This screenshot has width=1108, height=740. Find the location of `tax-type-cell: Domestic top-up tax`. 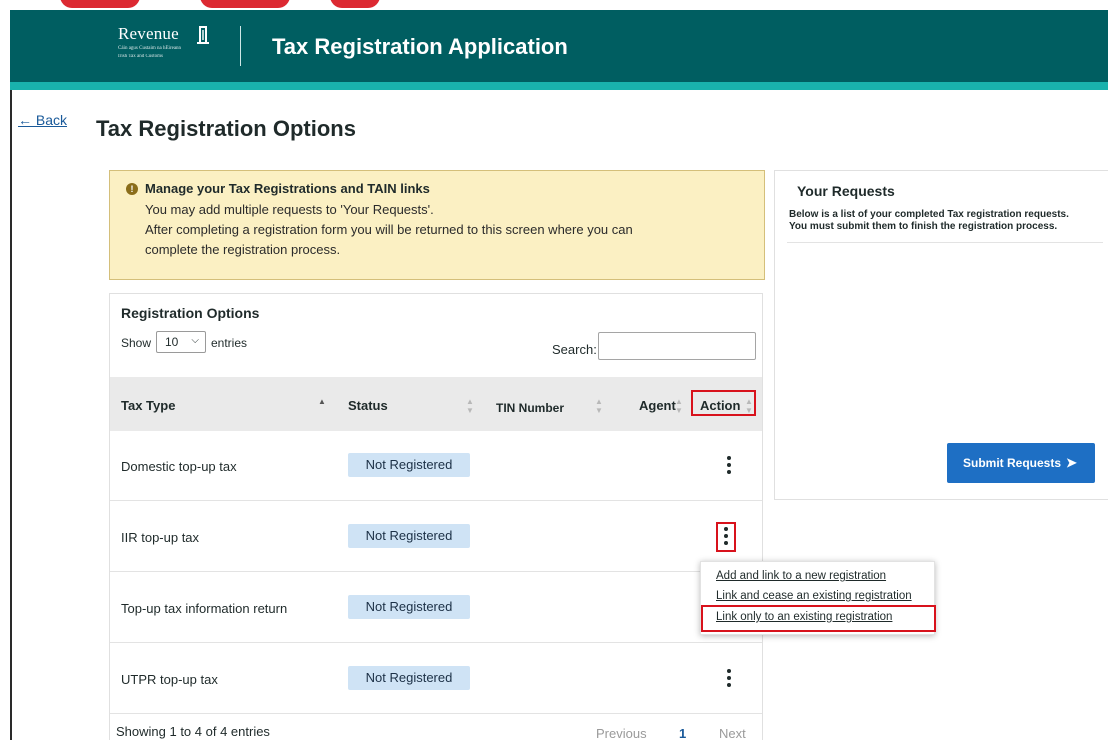

tax-type-cell: Domestic top-up tax is located at coordinates (179, 466).